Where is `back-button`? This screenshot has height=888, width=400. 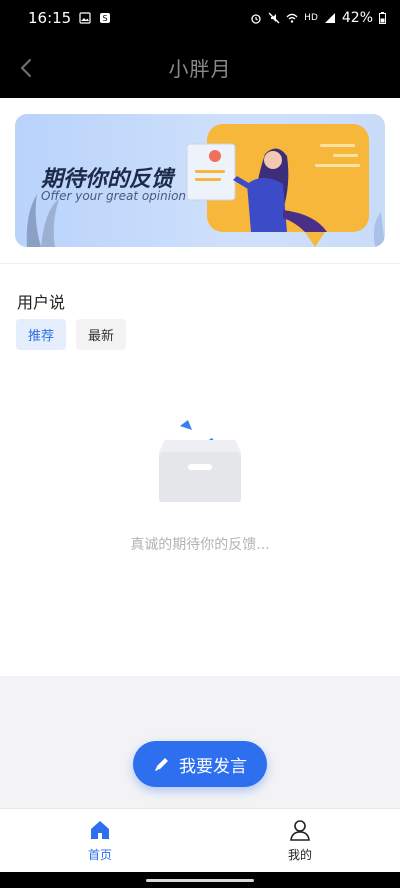 back-button is located at coordinates (26, 68).